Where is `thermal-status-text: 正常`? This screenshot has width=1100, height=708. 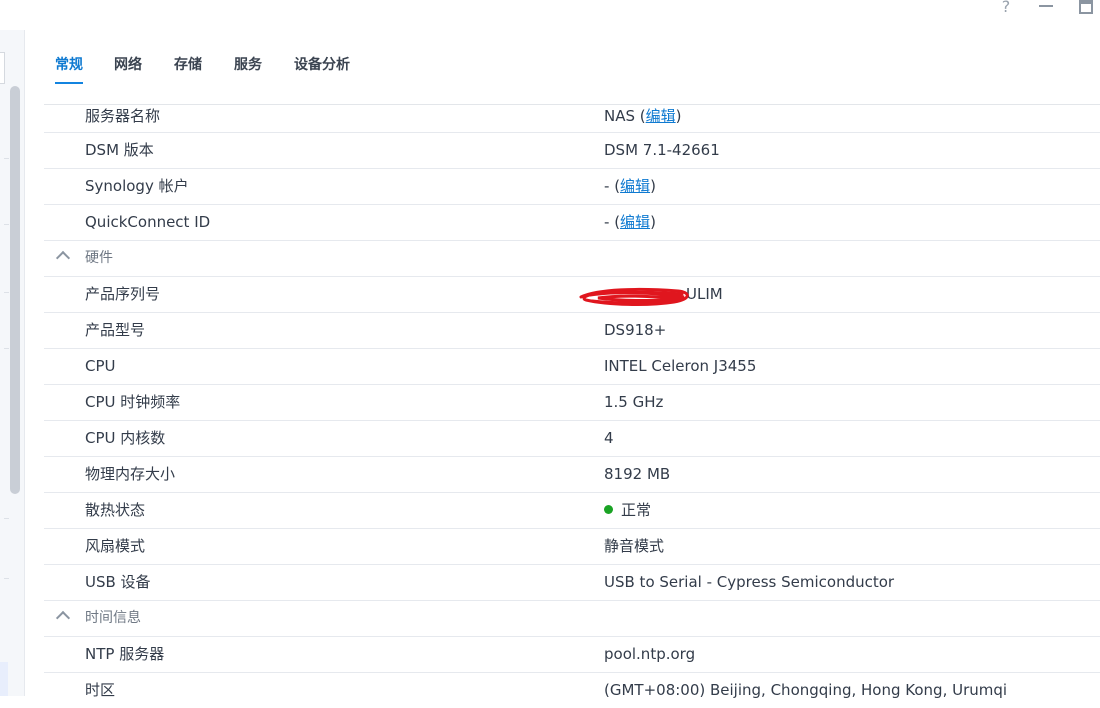 thermal-status-text: 正常 is located at coordinates (636, 510).